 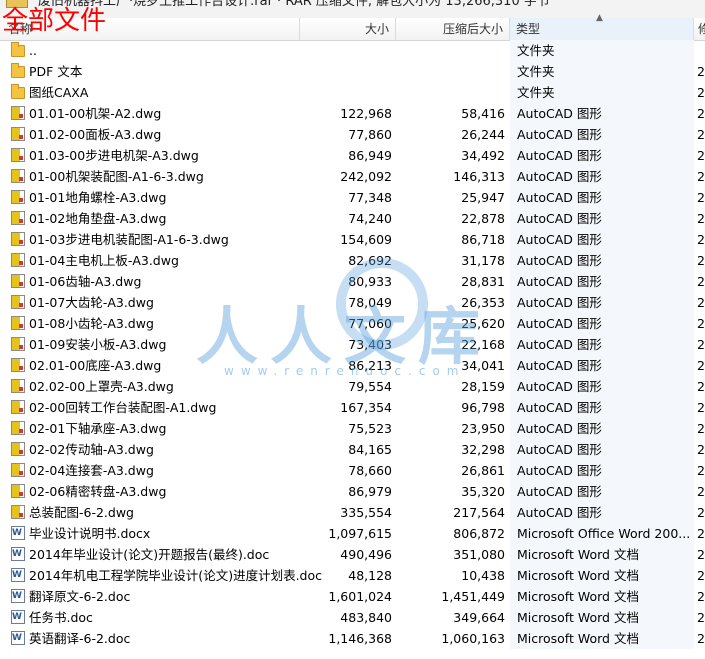 What do you see at coordinates (18, 70) in the screenshot?
I see `folder-icon` at bounding box center [18, 70].